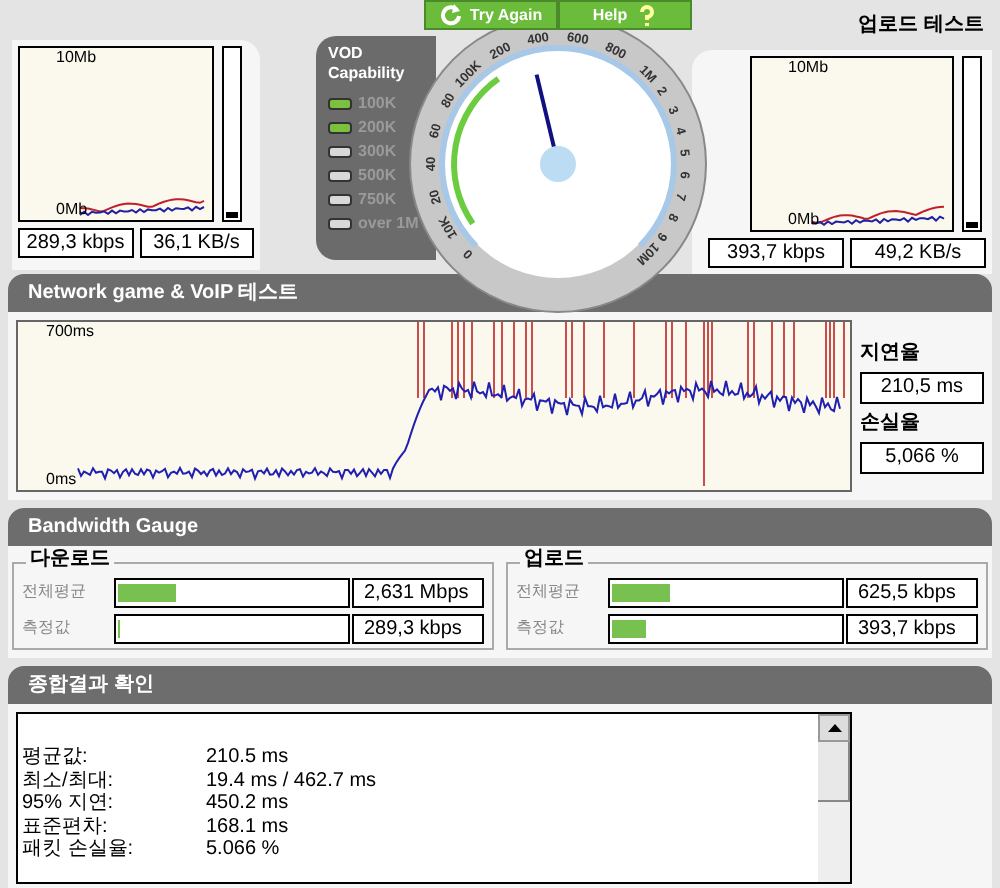  Describe the element at coordinates (918, 253) in the screenshot. I see `readout-value: 49,2 KB/s` at that location.